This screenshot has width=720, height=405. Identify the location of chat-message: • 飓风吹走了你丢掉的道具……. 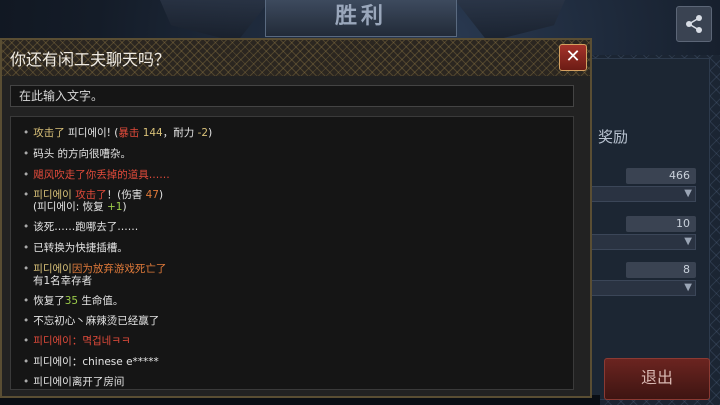
(96, 175).